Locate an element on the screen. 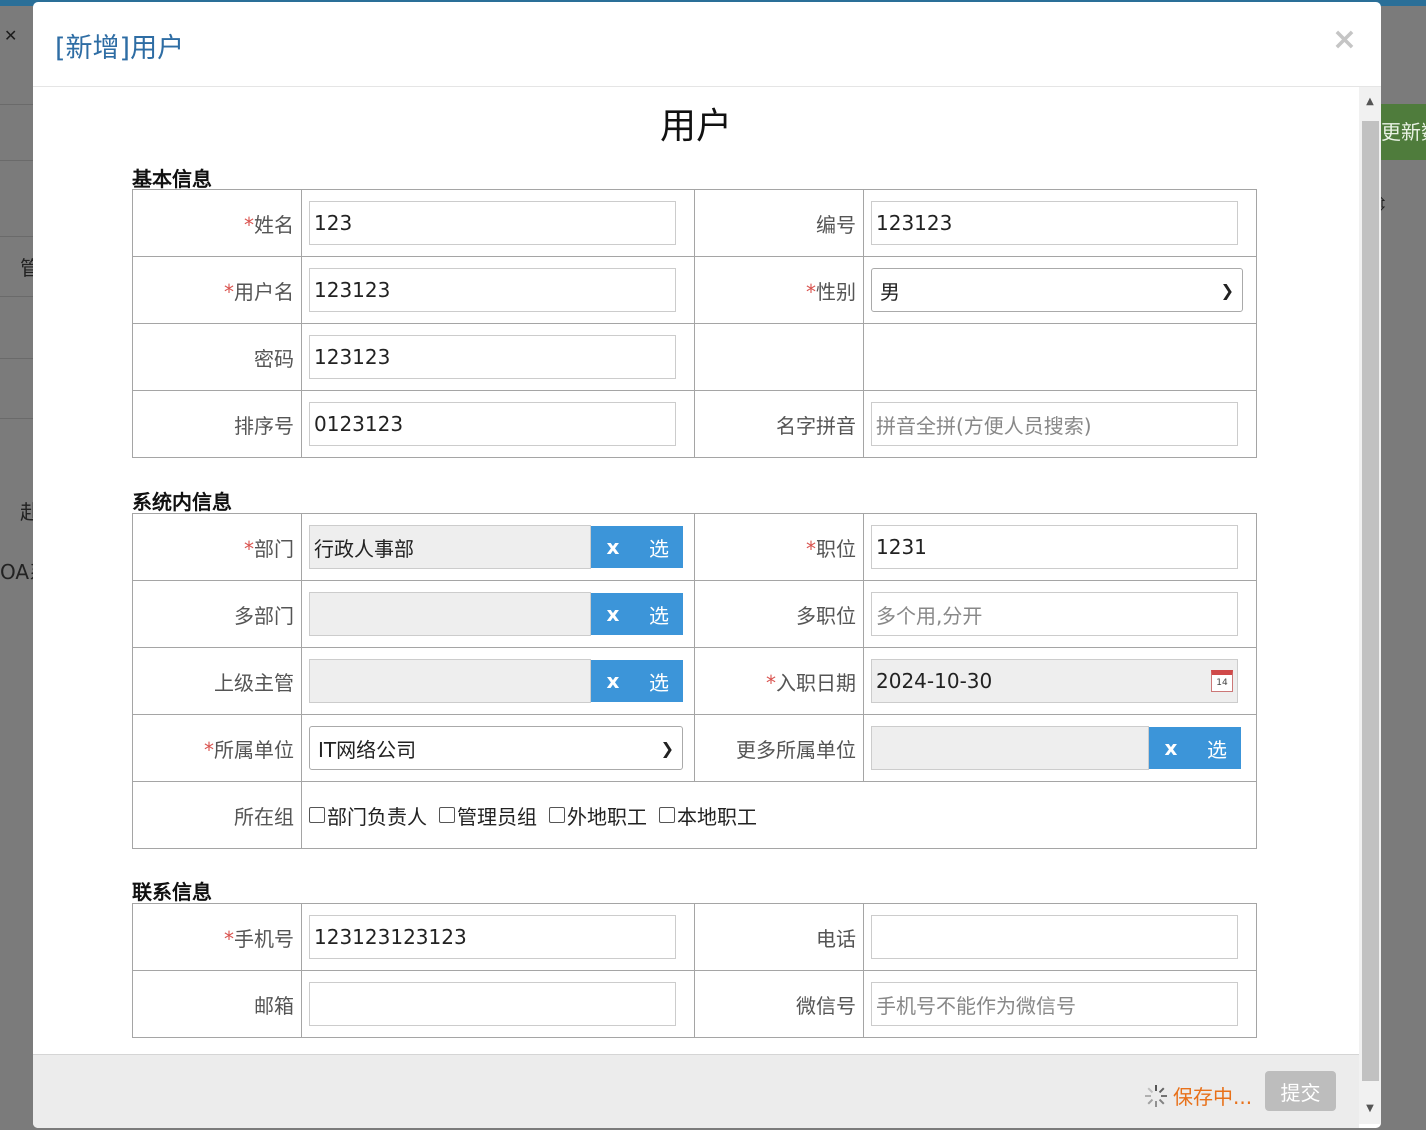 Image resolution: width=1426 pixels, height=1130 pixels. modal-title: [新增]用户 is located at coordinates (120, 48).